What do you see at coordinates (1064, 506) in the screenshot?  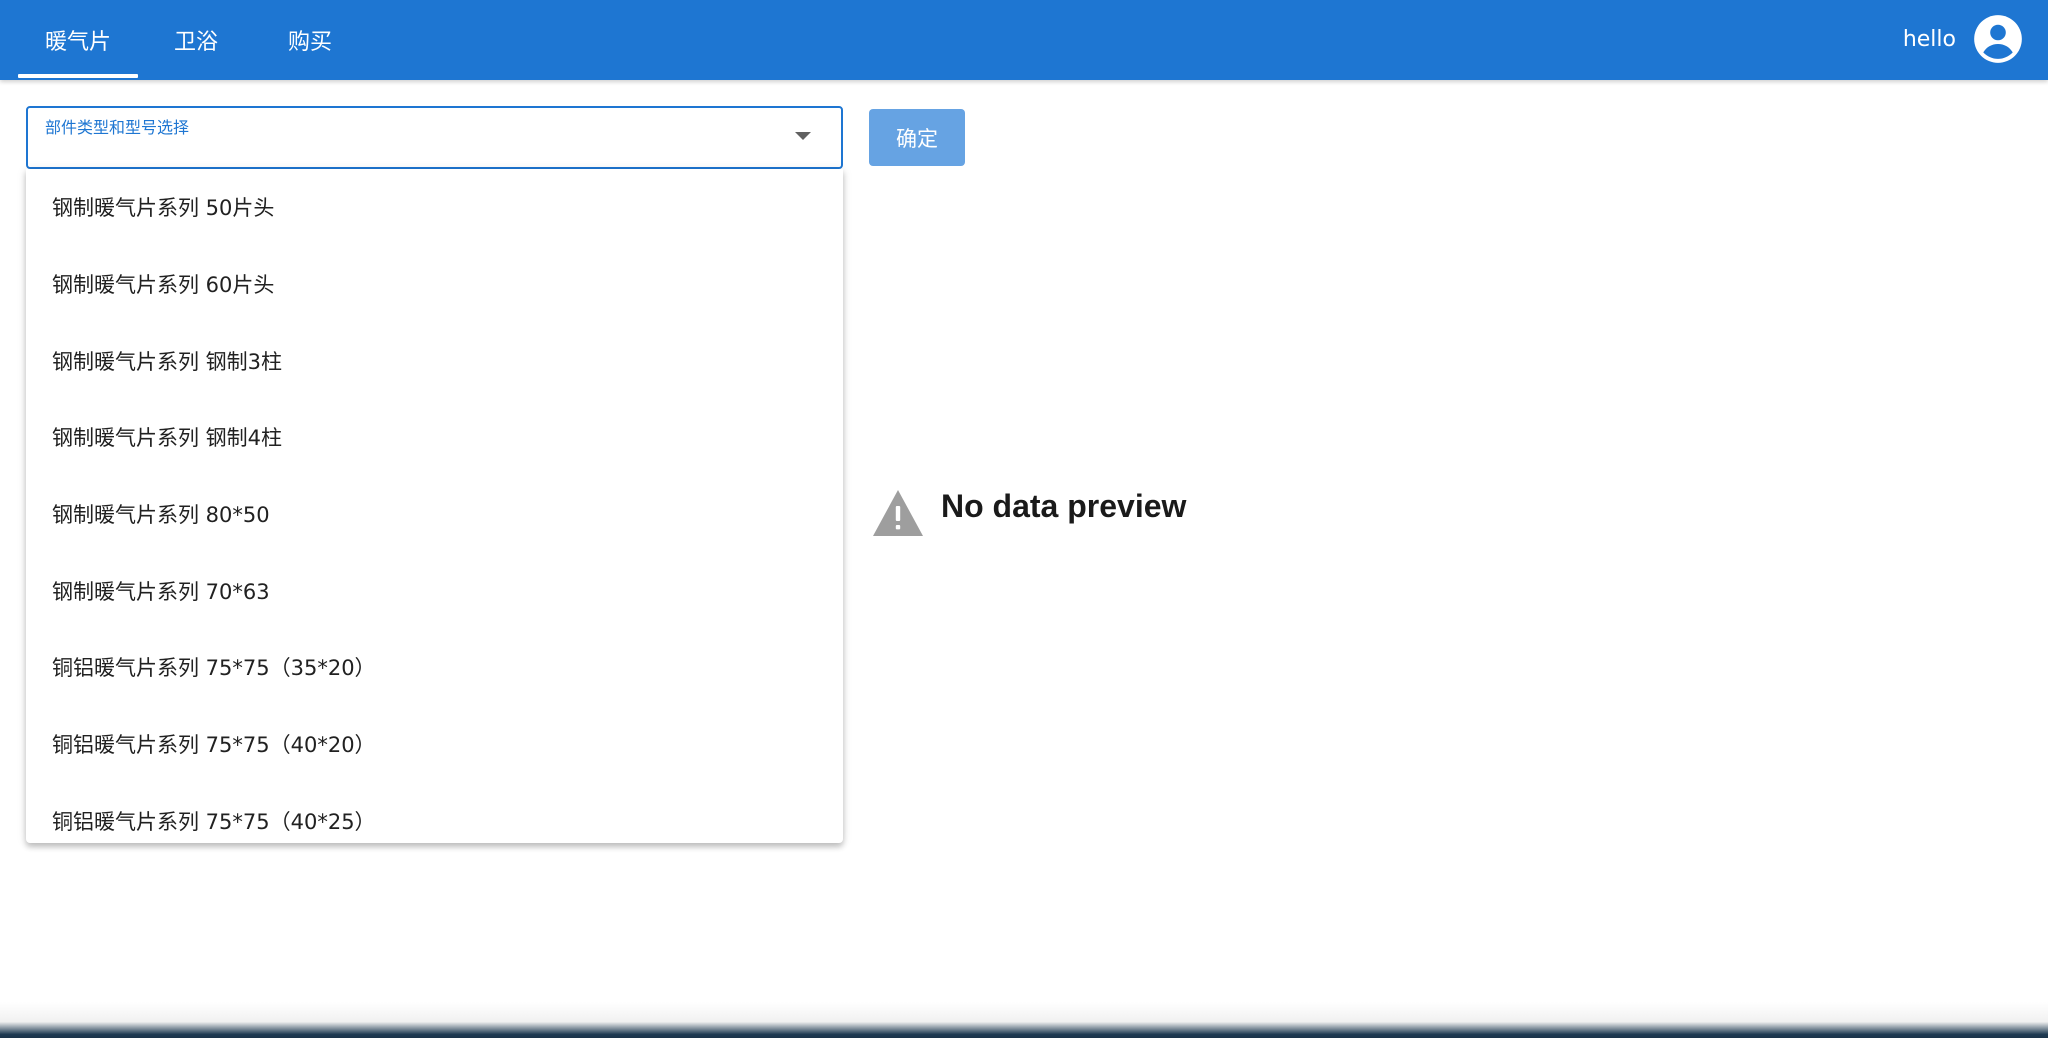 I see `no-data-message: No data preview` at bounding box center [1064, 506].